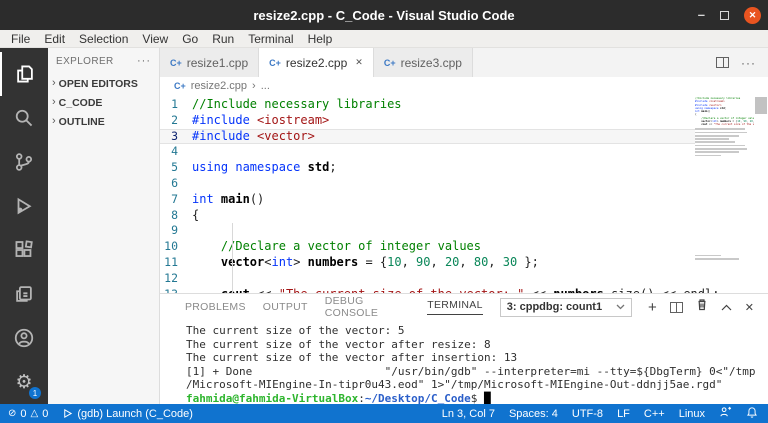 Image resolution: width=768 pixels, height=423 pixels. Describe the element at coordinates (359, 62) in the screenshot. I see `tab-close-icon: ✕` at that location.